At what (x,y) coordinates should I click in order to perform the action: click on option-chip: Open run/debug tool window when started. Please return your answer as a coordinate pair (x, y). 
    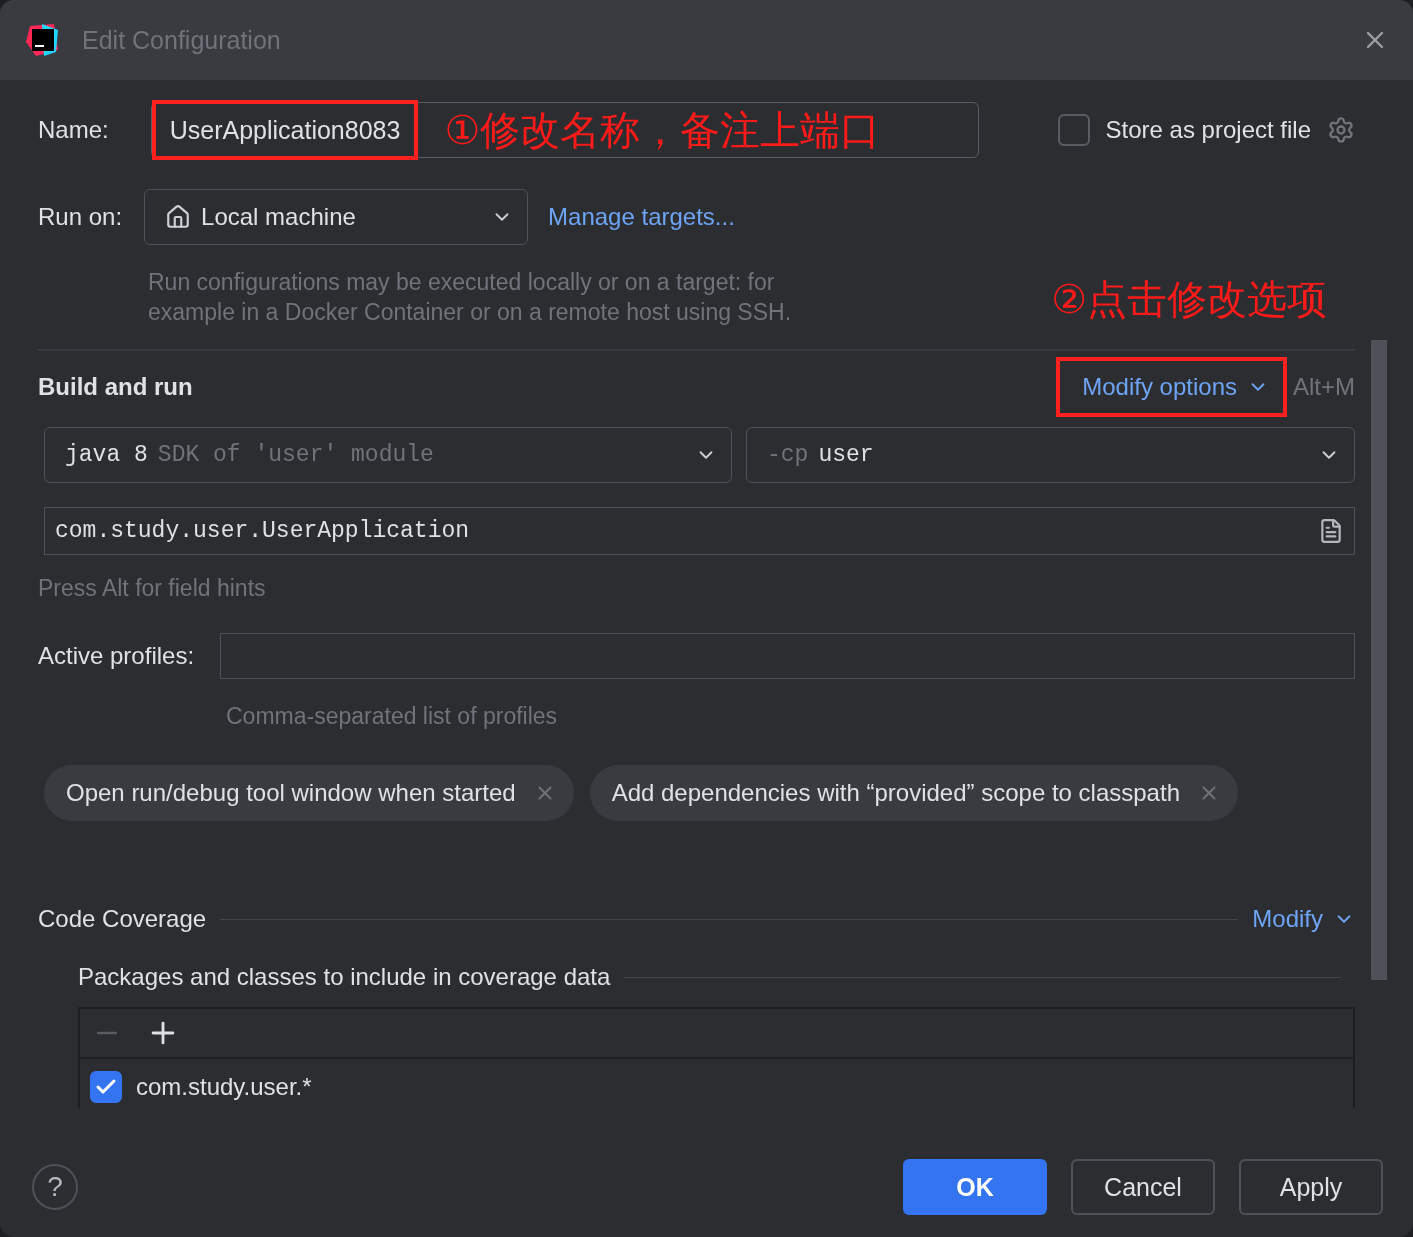
    Looking at the image, I should click on (309, 793).